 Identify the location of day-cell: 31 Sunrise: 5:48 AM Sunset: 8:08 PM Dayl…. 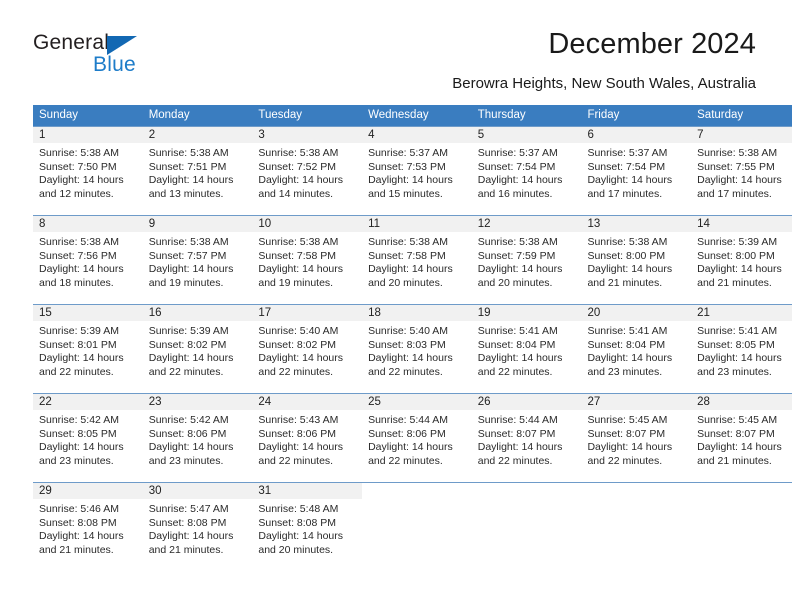
(307, 527).